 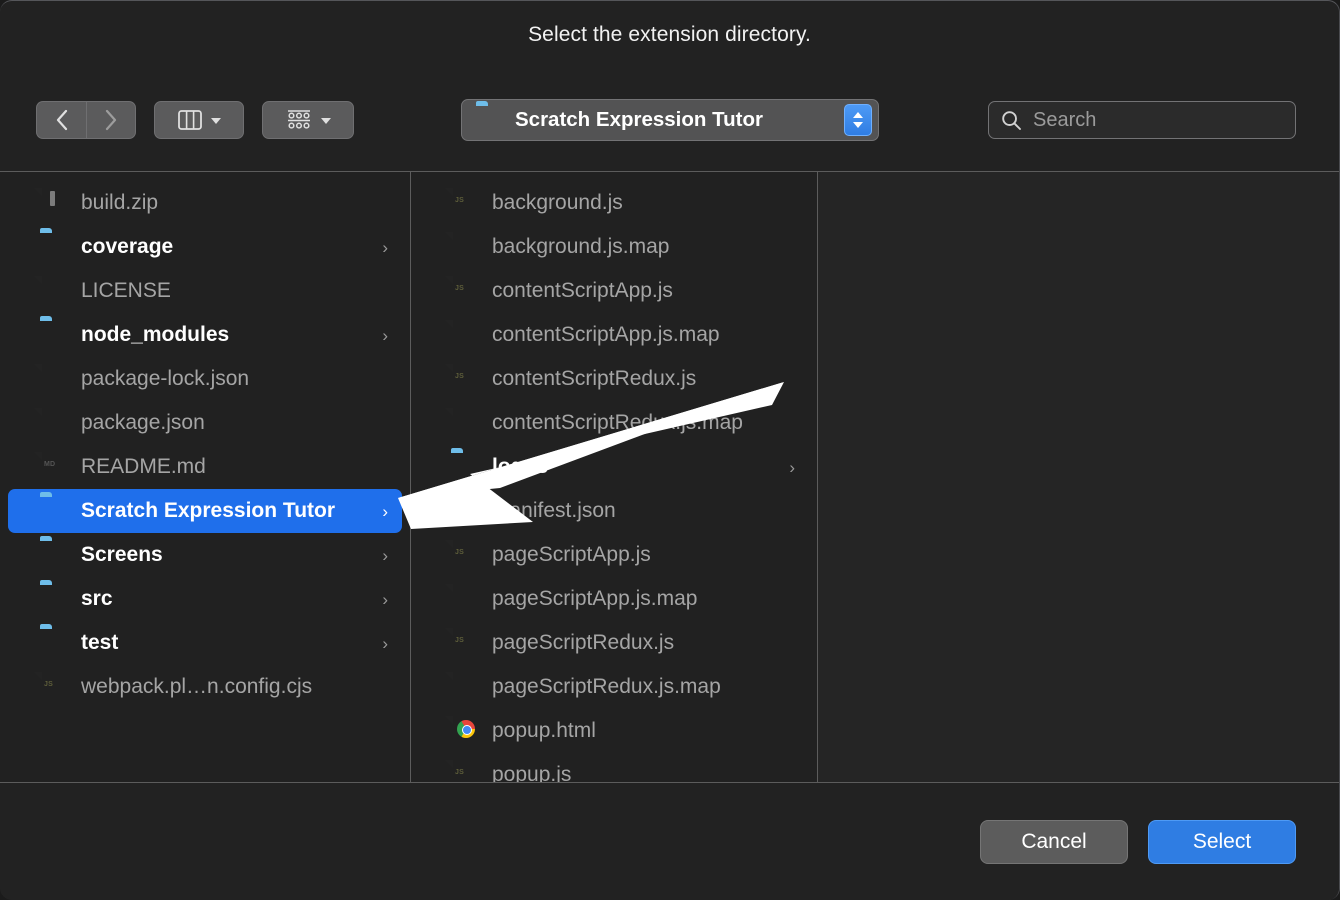 I want to click on file-row: popup.html, so click(x=614, y=731).